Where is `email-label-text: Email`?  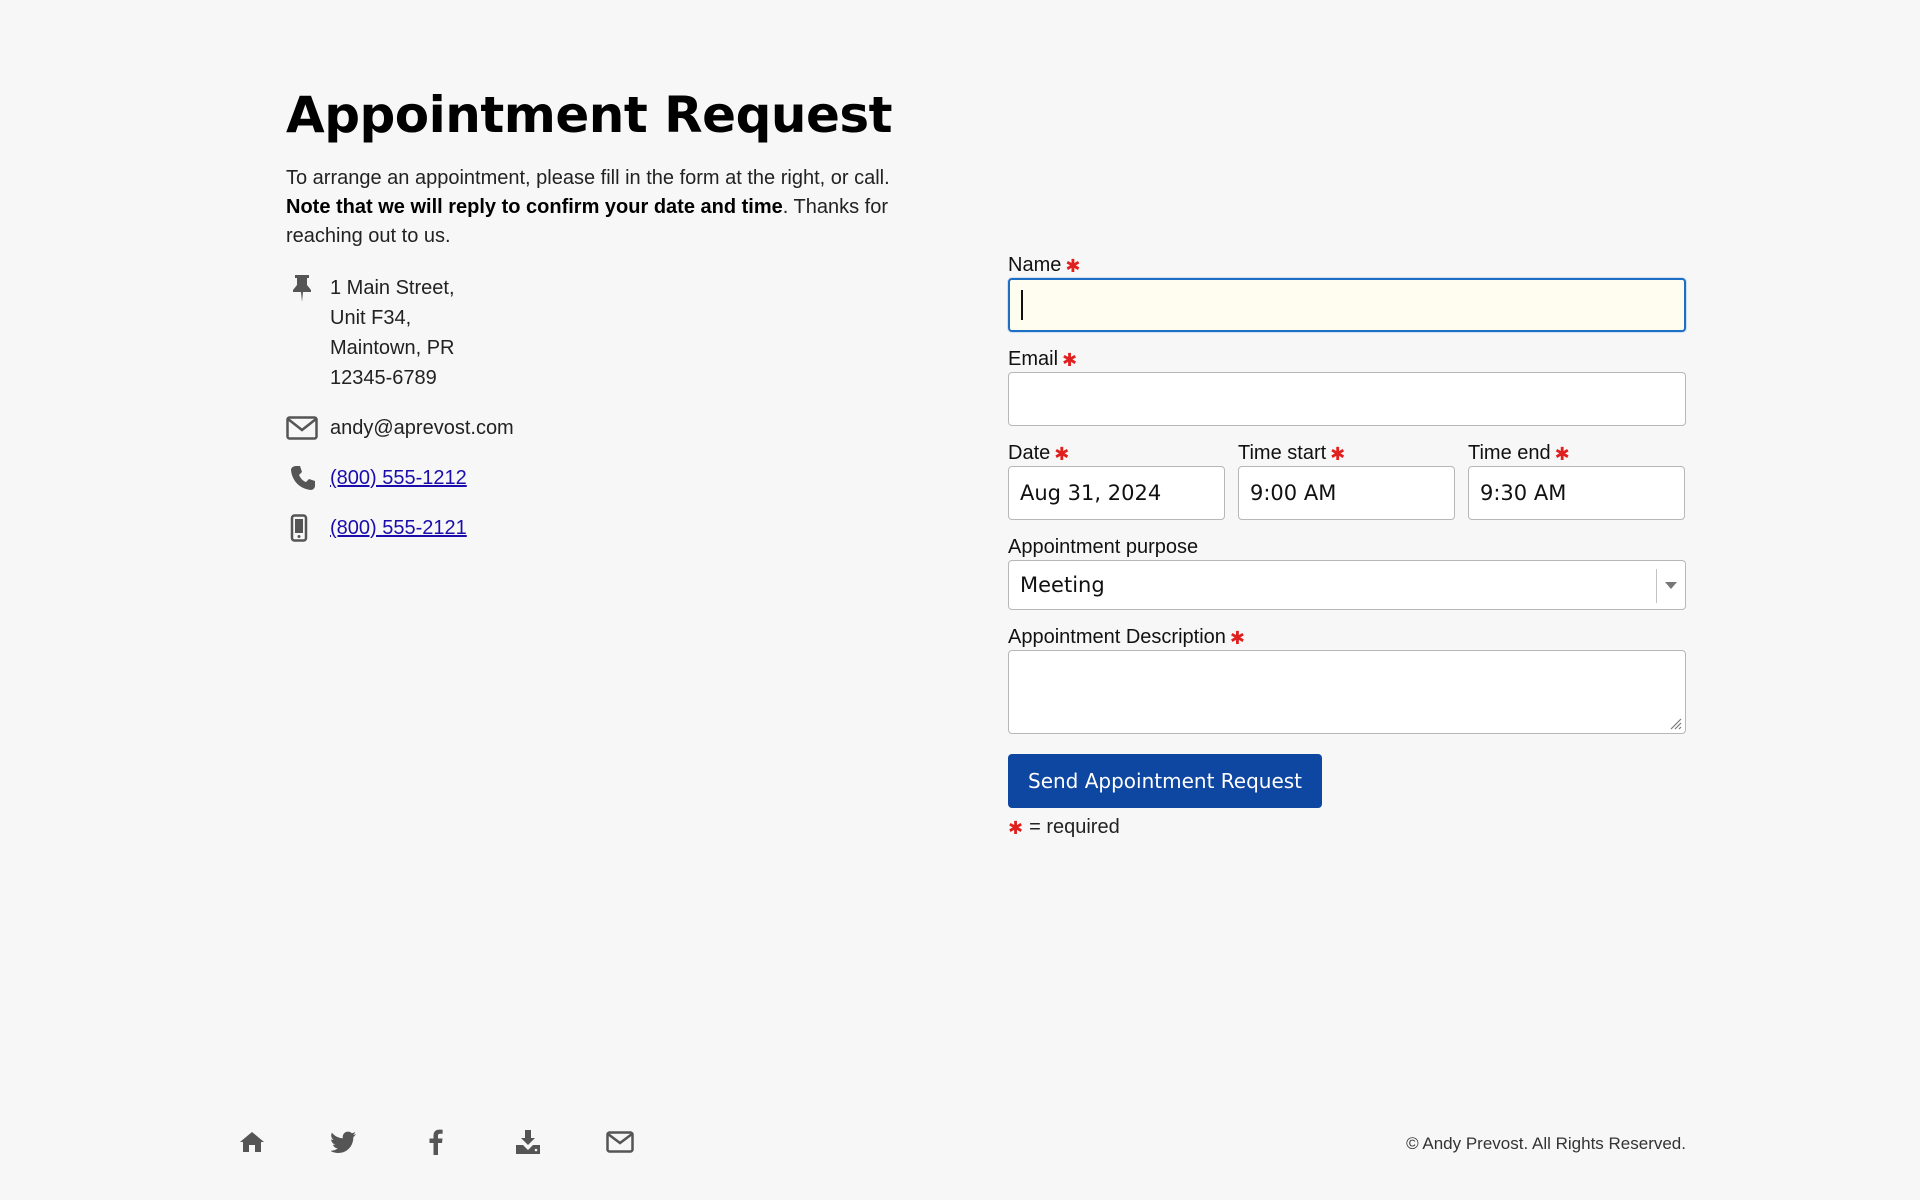
email-label-text: Email is located at coordinates (1033, 359).